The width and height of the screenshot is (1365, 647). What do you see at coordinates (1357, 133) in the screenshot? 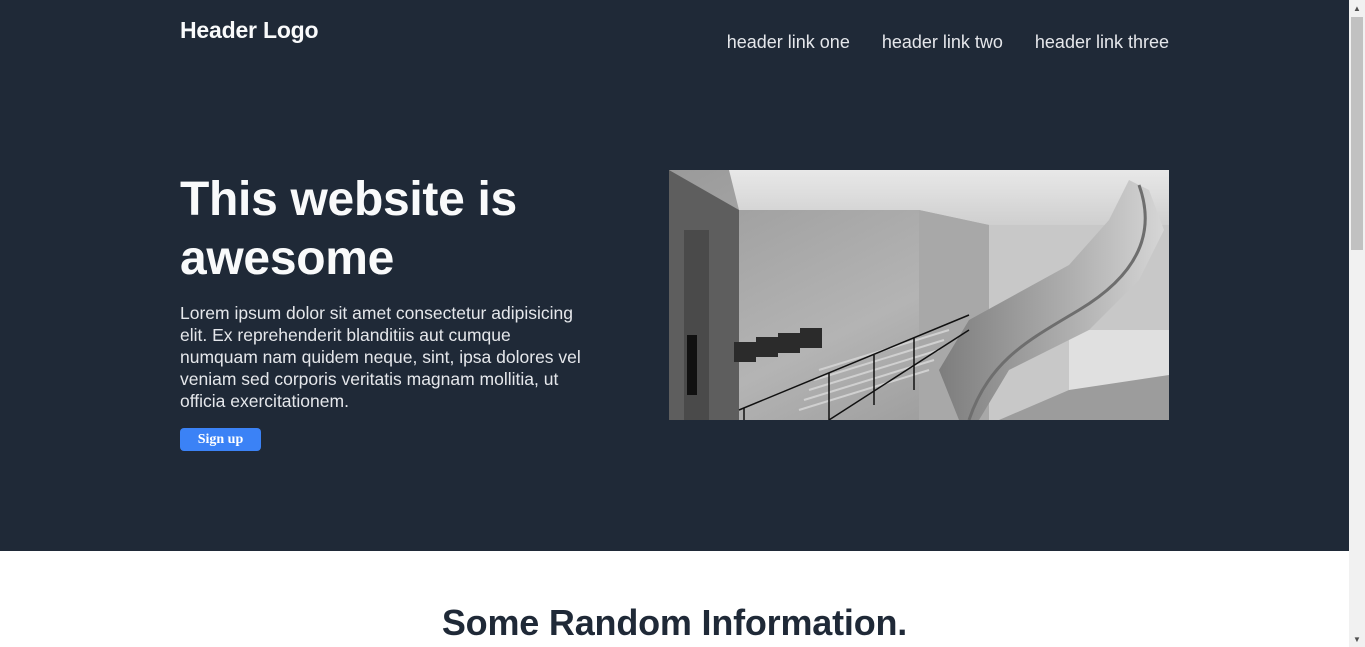
I see `scrollbar-thumb` at bounding box center [1357, 133].